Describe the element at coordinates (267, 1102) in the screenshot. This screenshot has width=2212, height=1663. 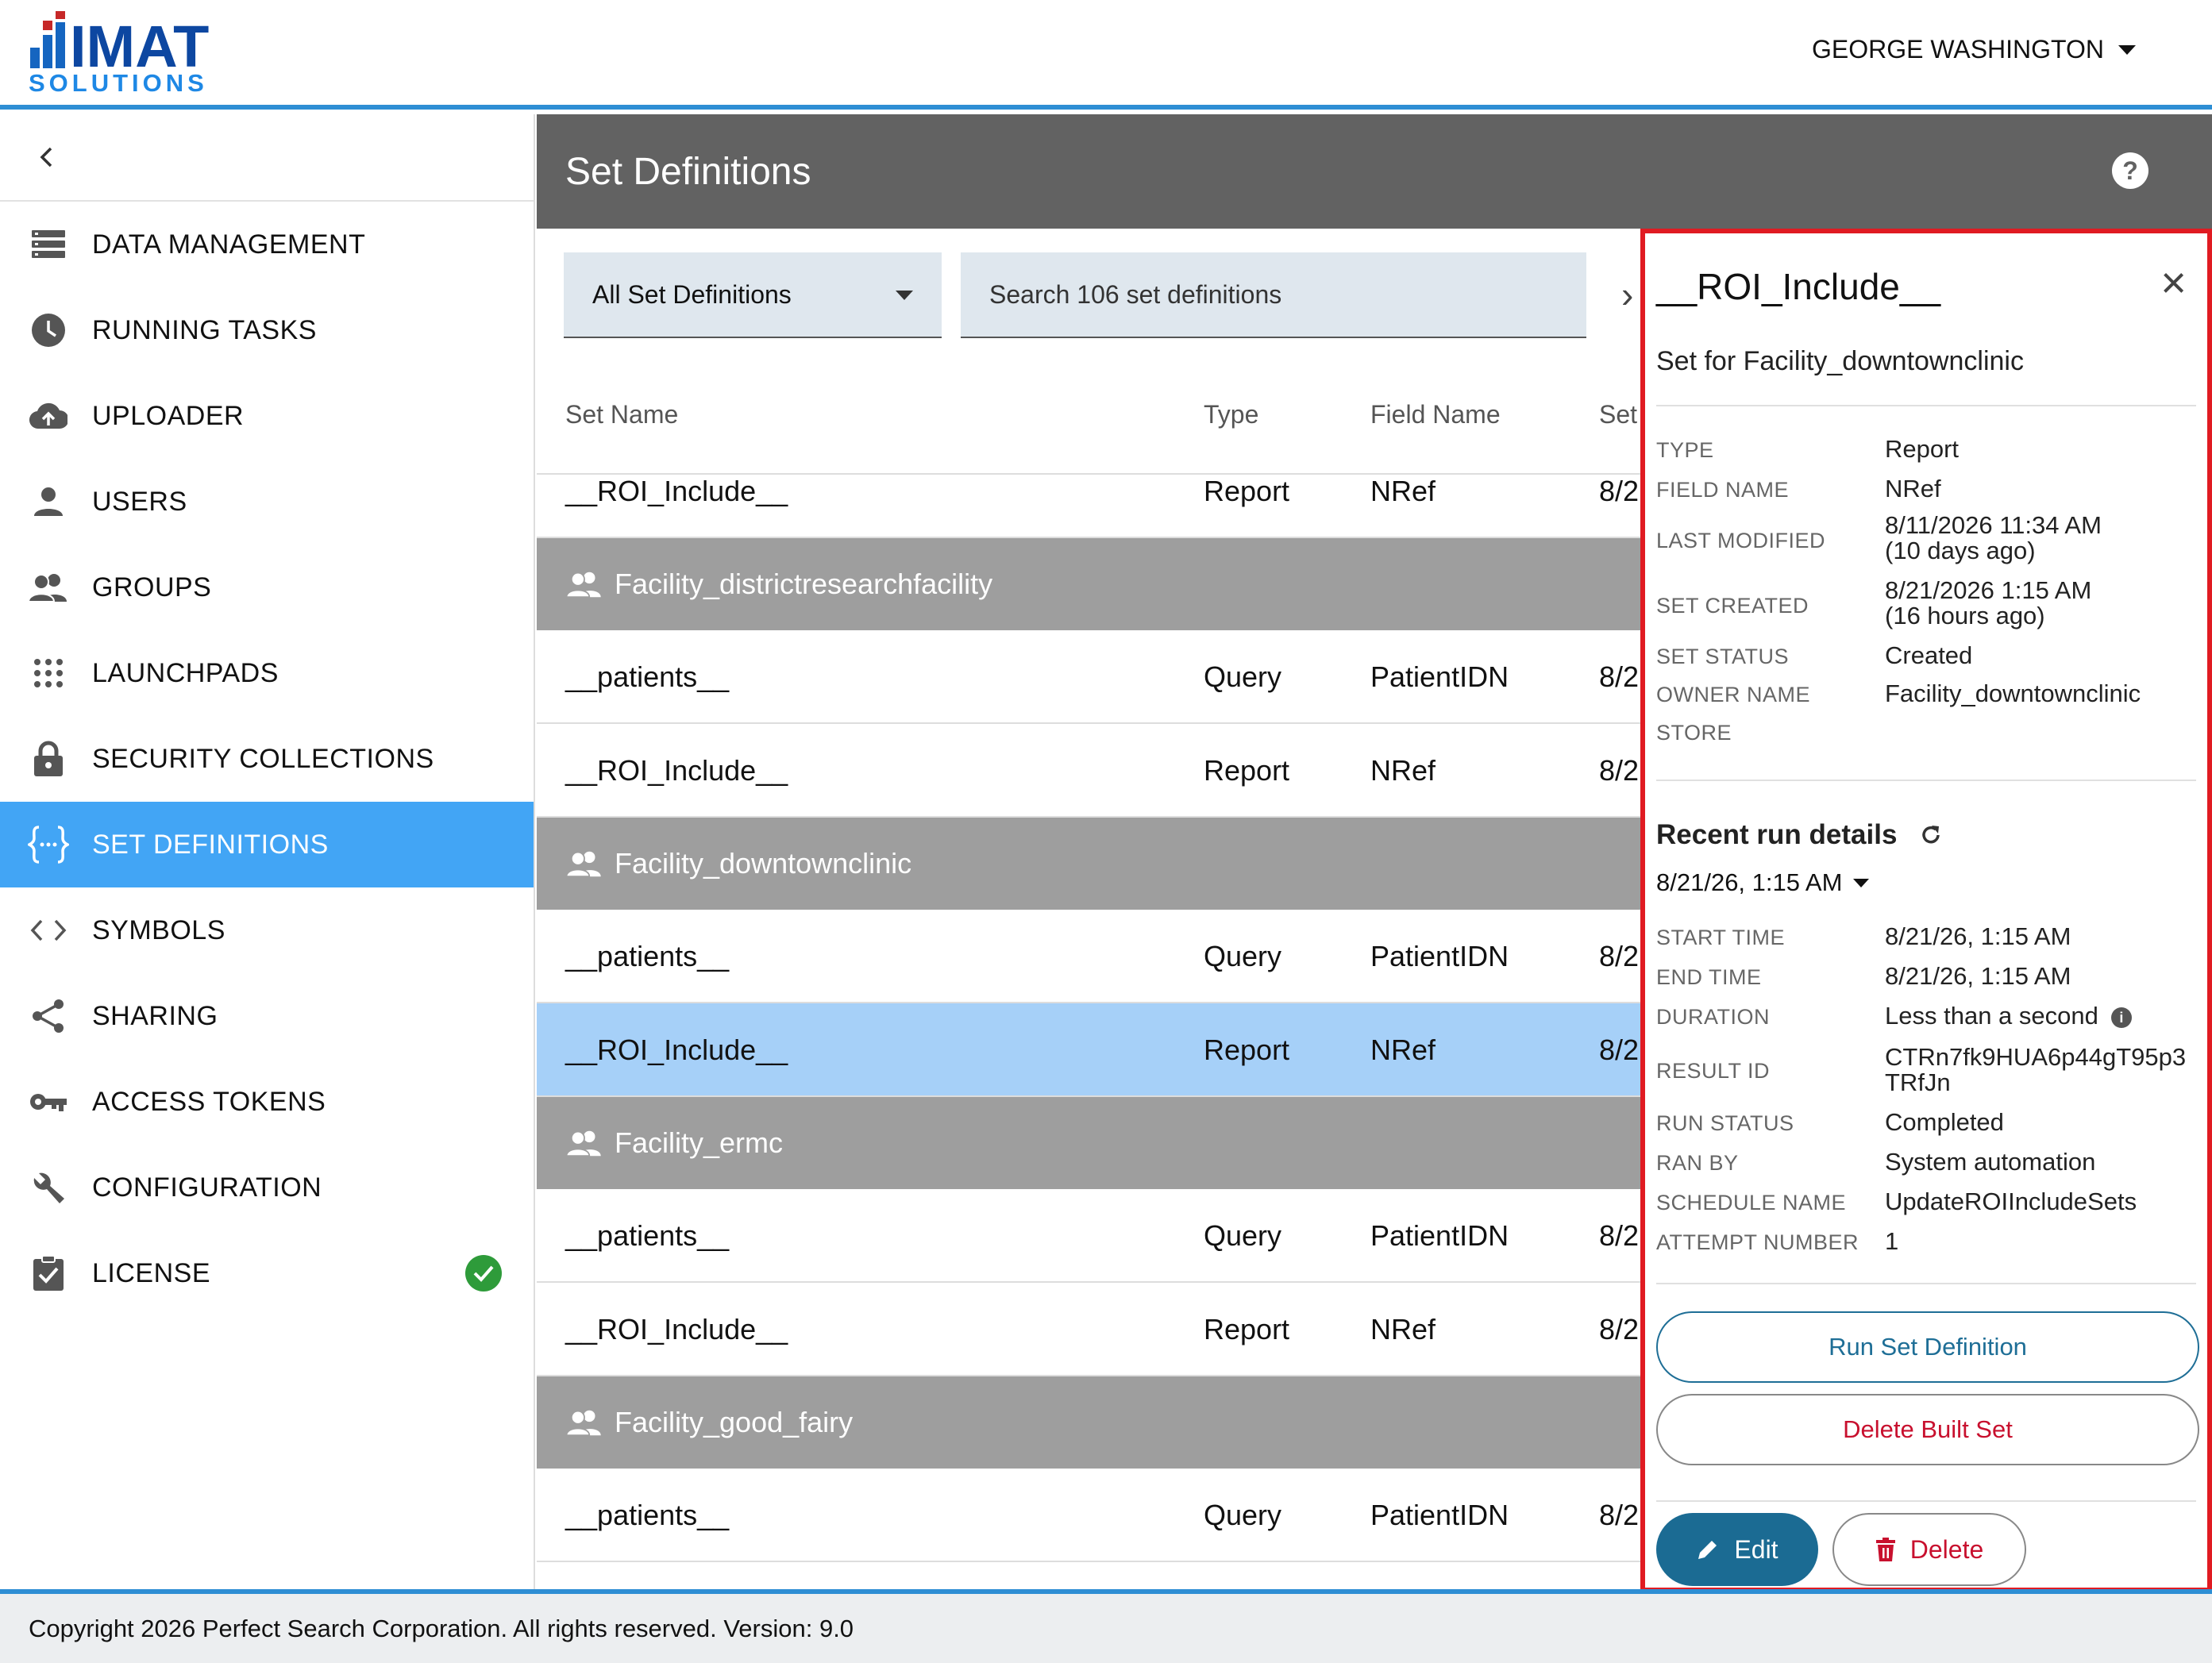
I see `sidebar-item-access-tokens: ACCESS TOKENS` at that location.